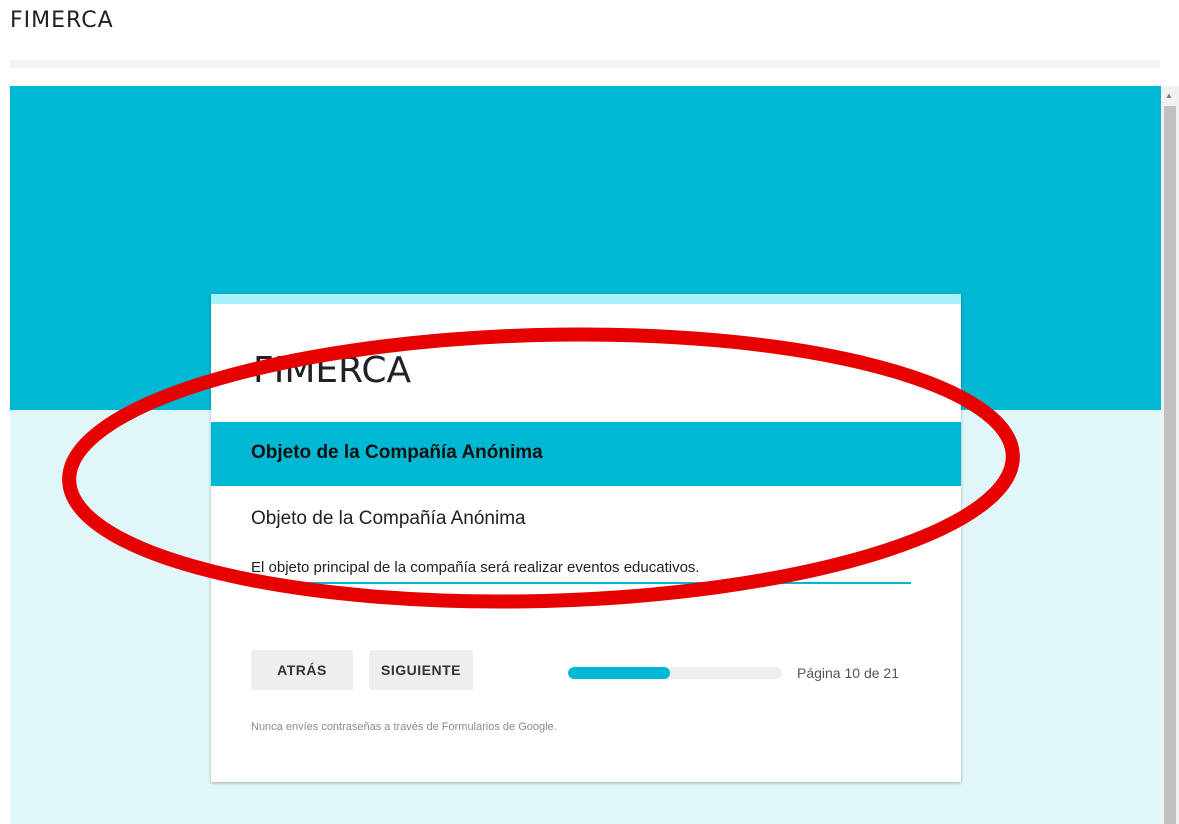 The width and height of the screenshot is (1179, 824). Describe the element at coordinates (397, 452) in the screenshot. I see `section-title: Objeto de la Compañía Anónima` at that location.